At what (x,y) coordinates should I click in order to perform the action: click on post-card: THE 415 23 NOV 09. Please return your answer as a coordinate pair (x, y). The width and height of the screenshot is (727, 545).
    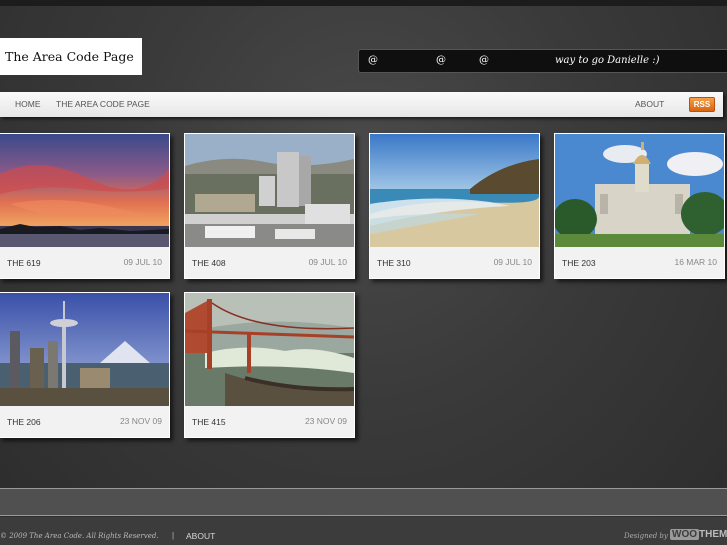
    Looking at the image, I should click on (269, 365).